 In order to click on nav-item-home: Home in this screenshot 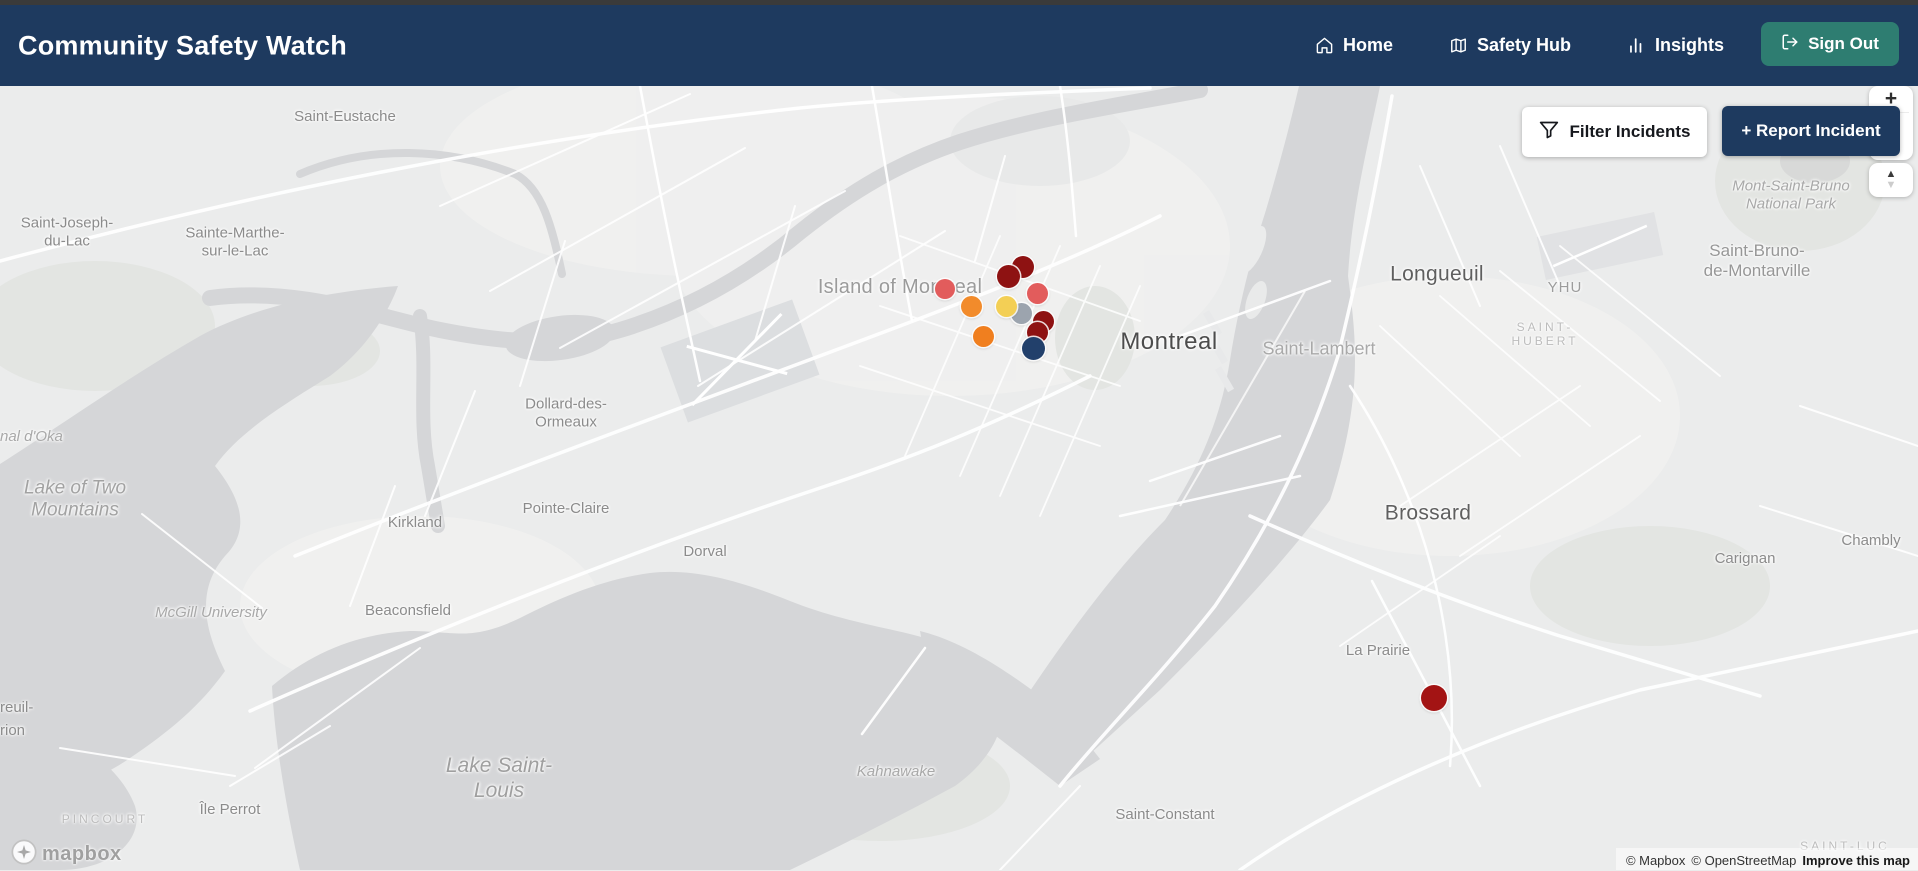, I will do `click(1354, 45)`.